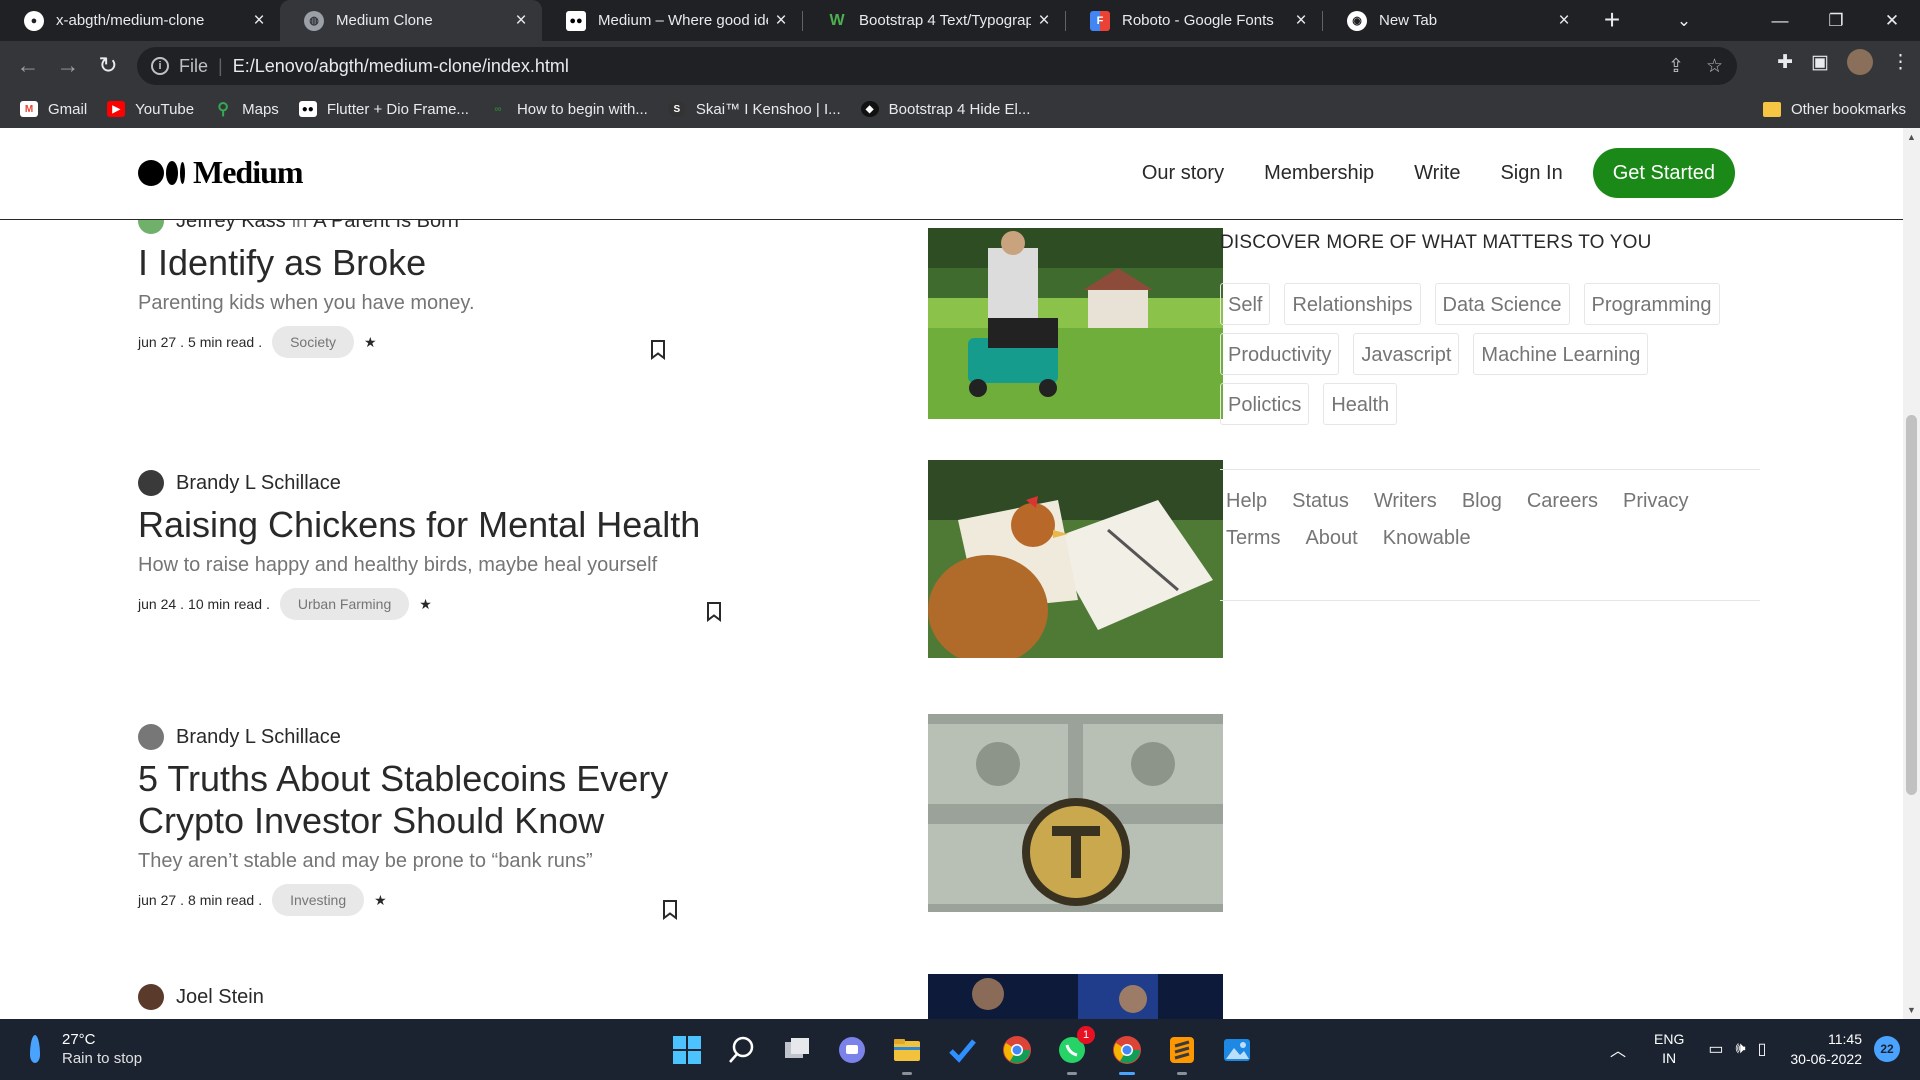  I want to click on photos-button, so click(1237, 1050).